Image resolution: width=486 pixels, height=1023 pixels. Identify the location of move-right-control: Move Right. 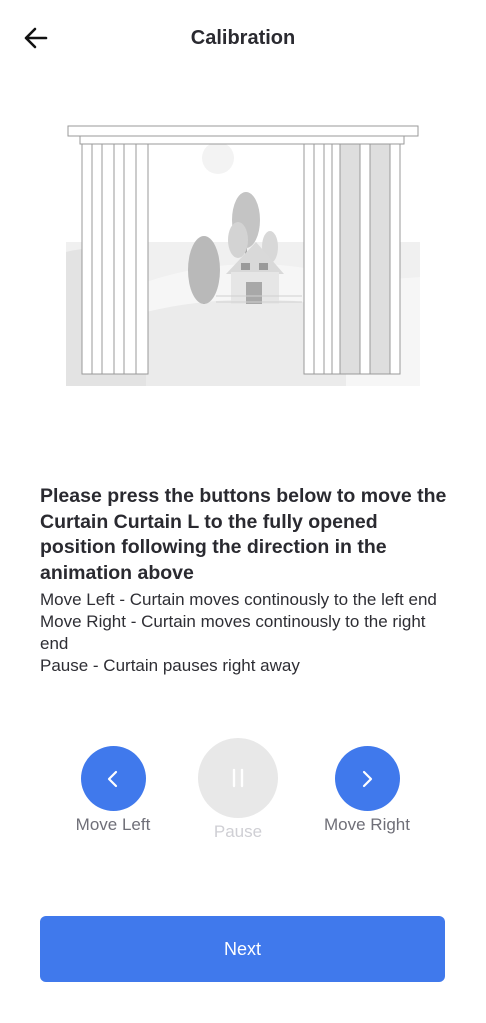
(367, 790).